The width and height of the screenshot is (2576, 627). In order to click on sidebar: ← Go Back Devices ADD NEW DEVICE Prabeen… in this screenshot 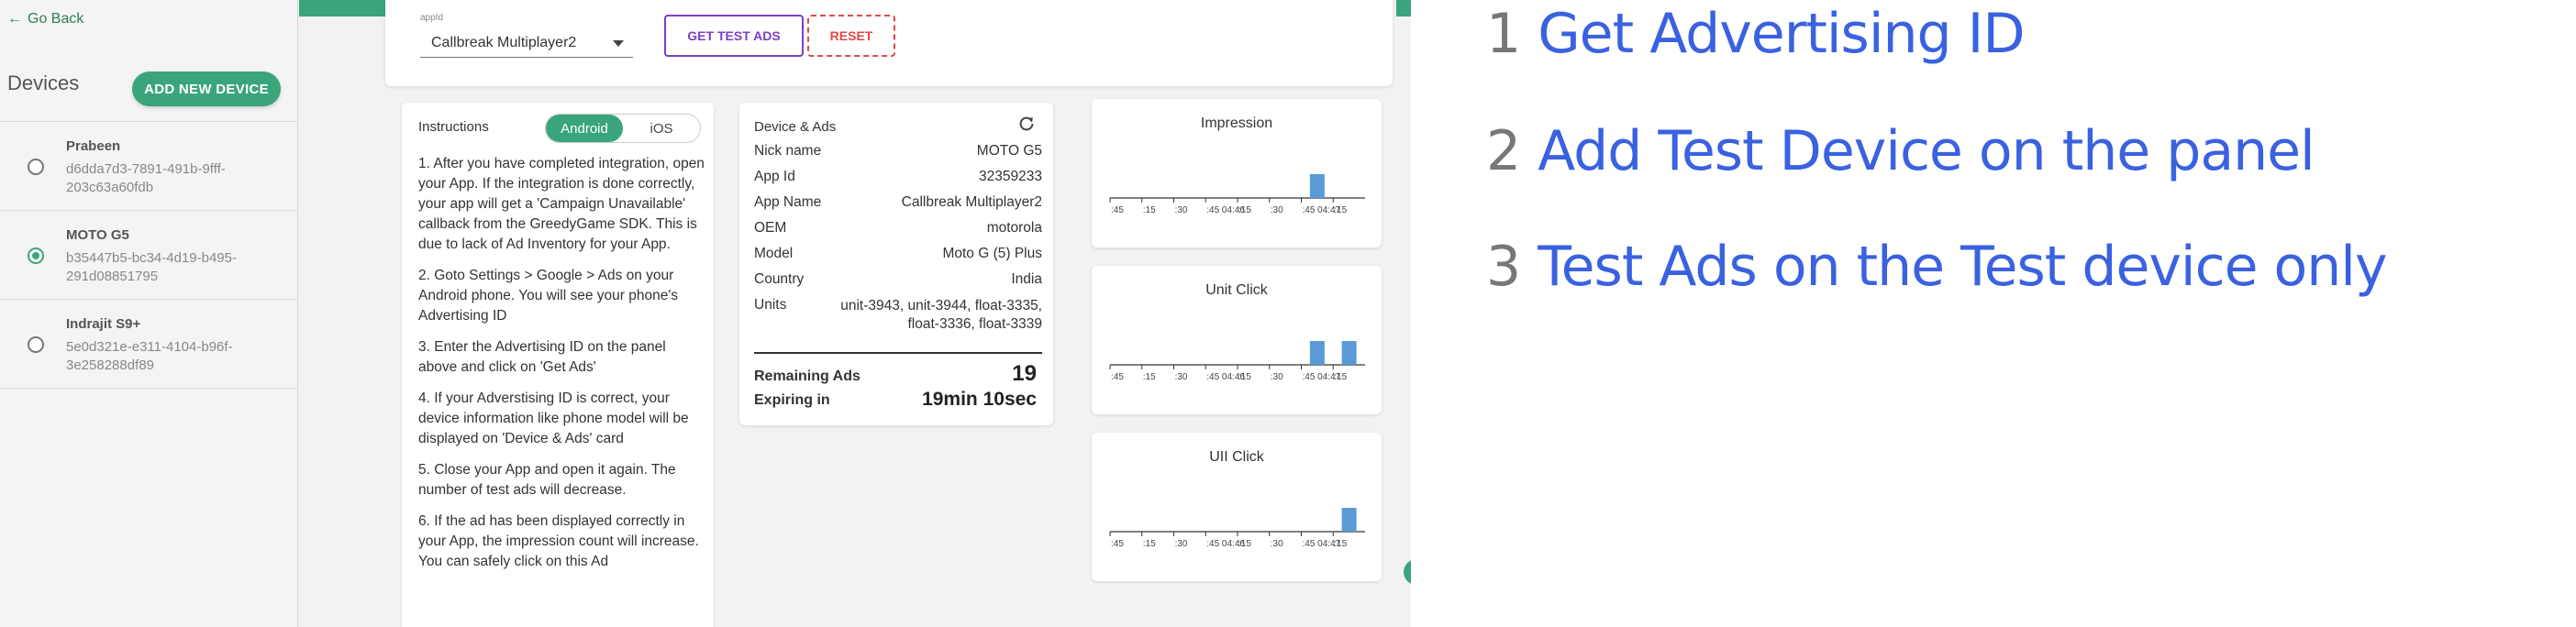, I will do `click(149, 313)`.